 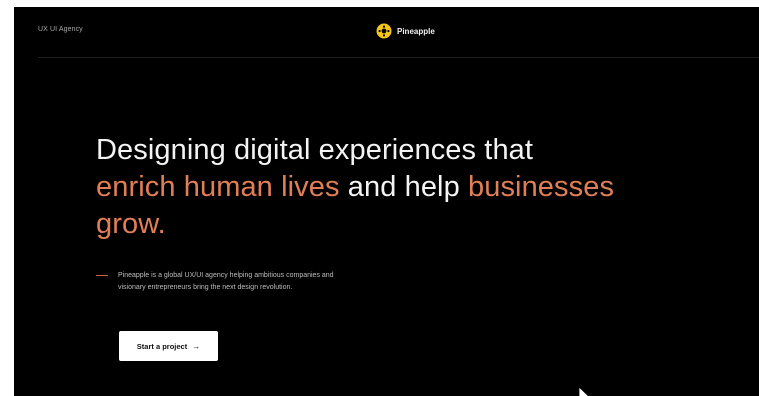 I want to click on arrow-right-icon: →, so click(x=196, y=346).